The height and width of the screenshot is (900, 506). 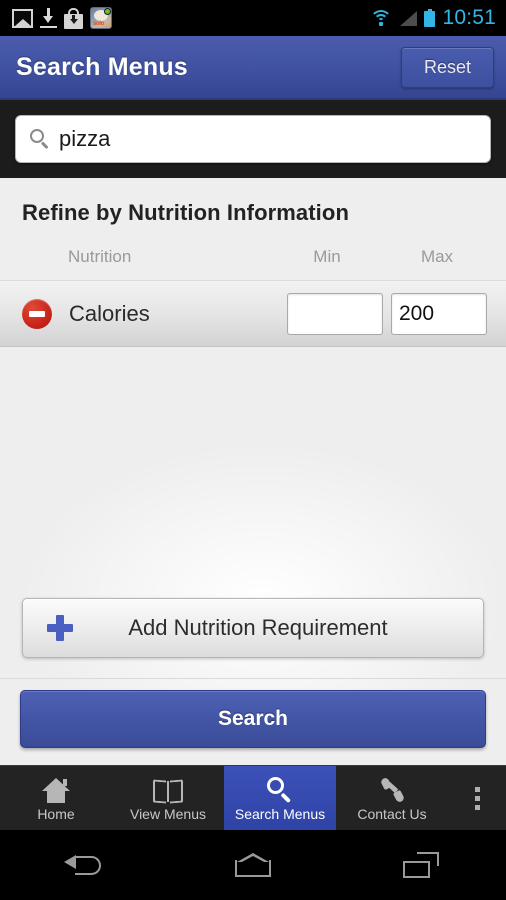 I want to click on tab-home-label: Home, so click(x=56, y=814).